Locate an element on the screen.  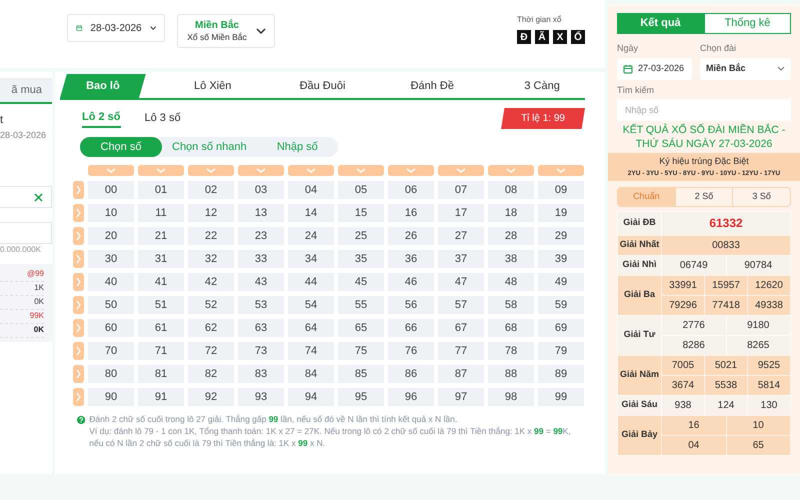
number-button: 46 is located at coordinates (411, 282).